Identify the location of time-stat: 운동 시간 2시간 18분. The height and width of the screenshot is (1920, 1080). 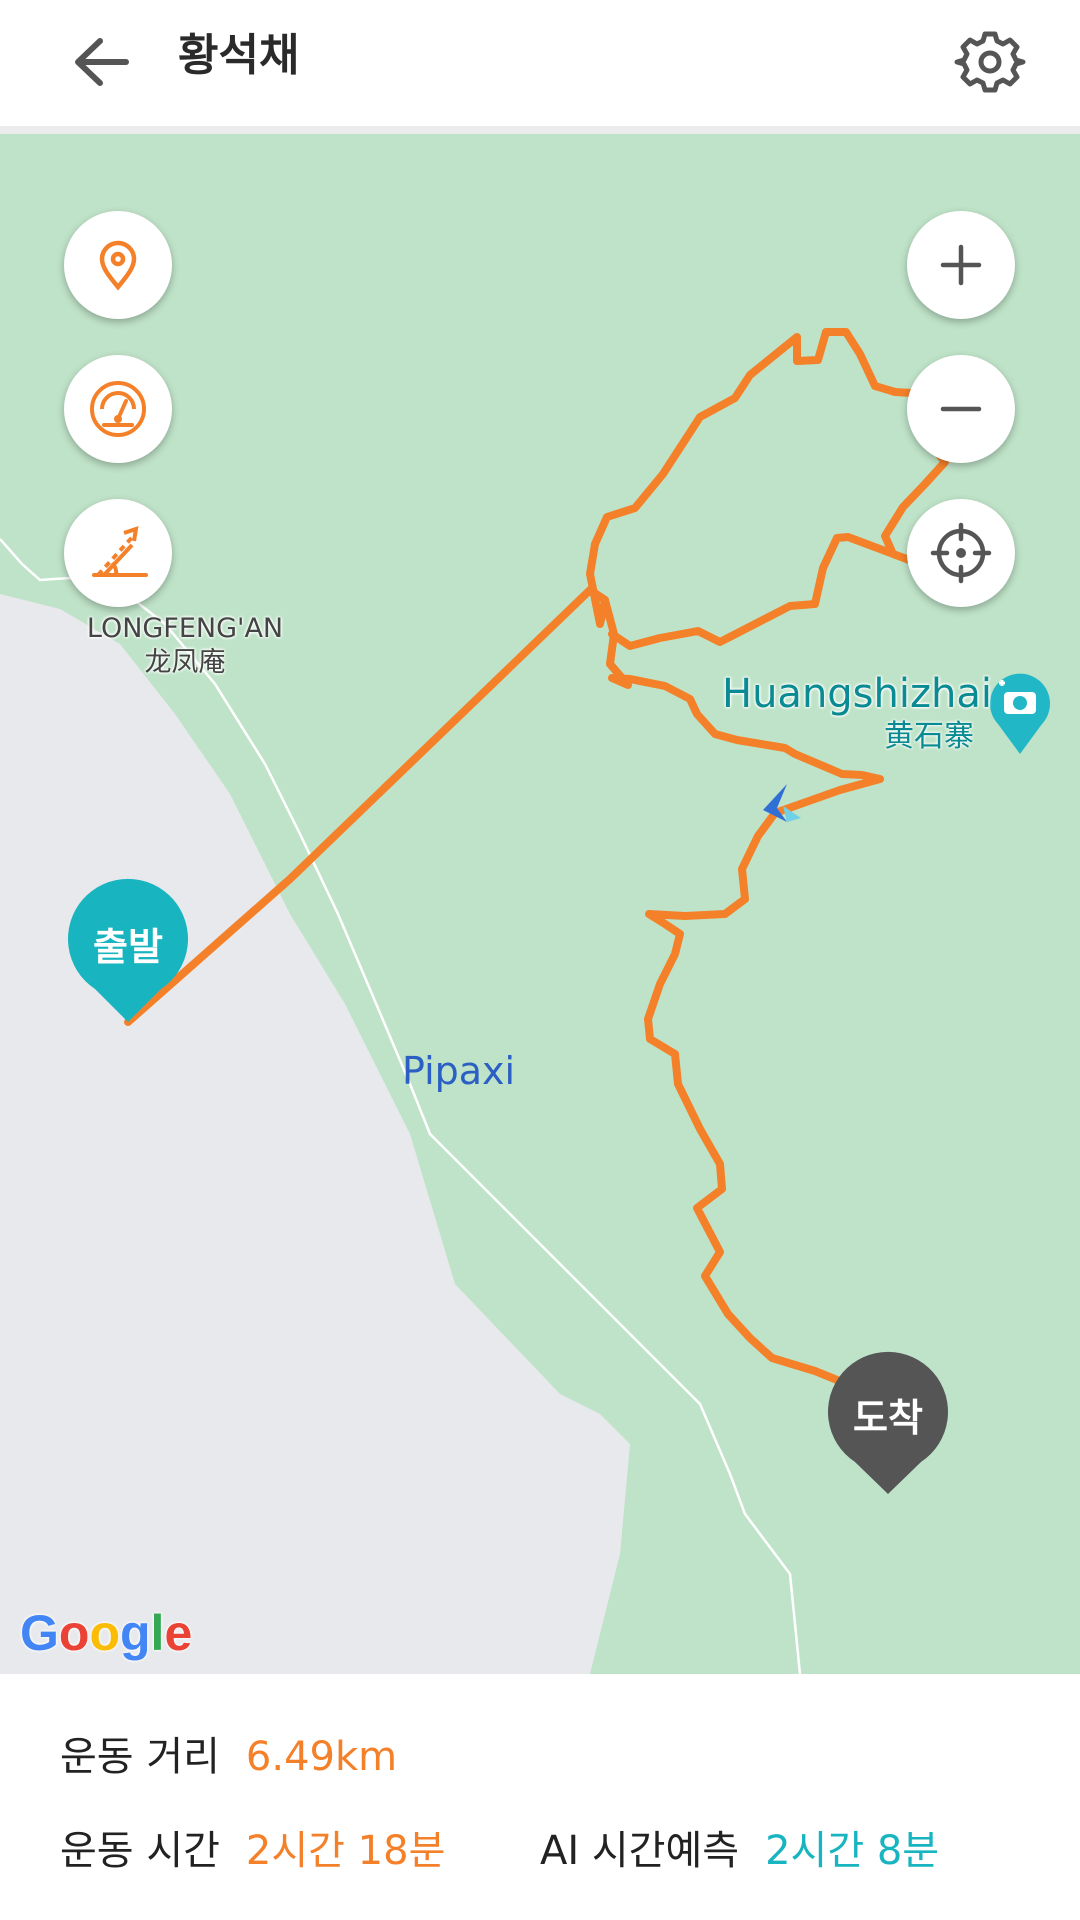
(252, 1851).